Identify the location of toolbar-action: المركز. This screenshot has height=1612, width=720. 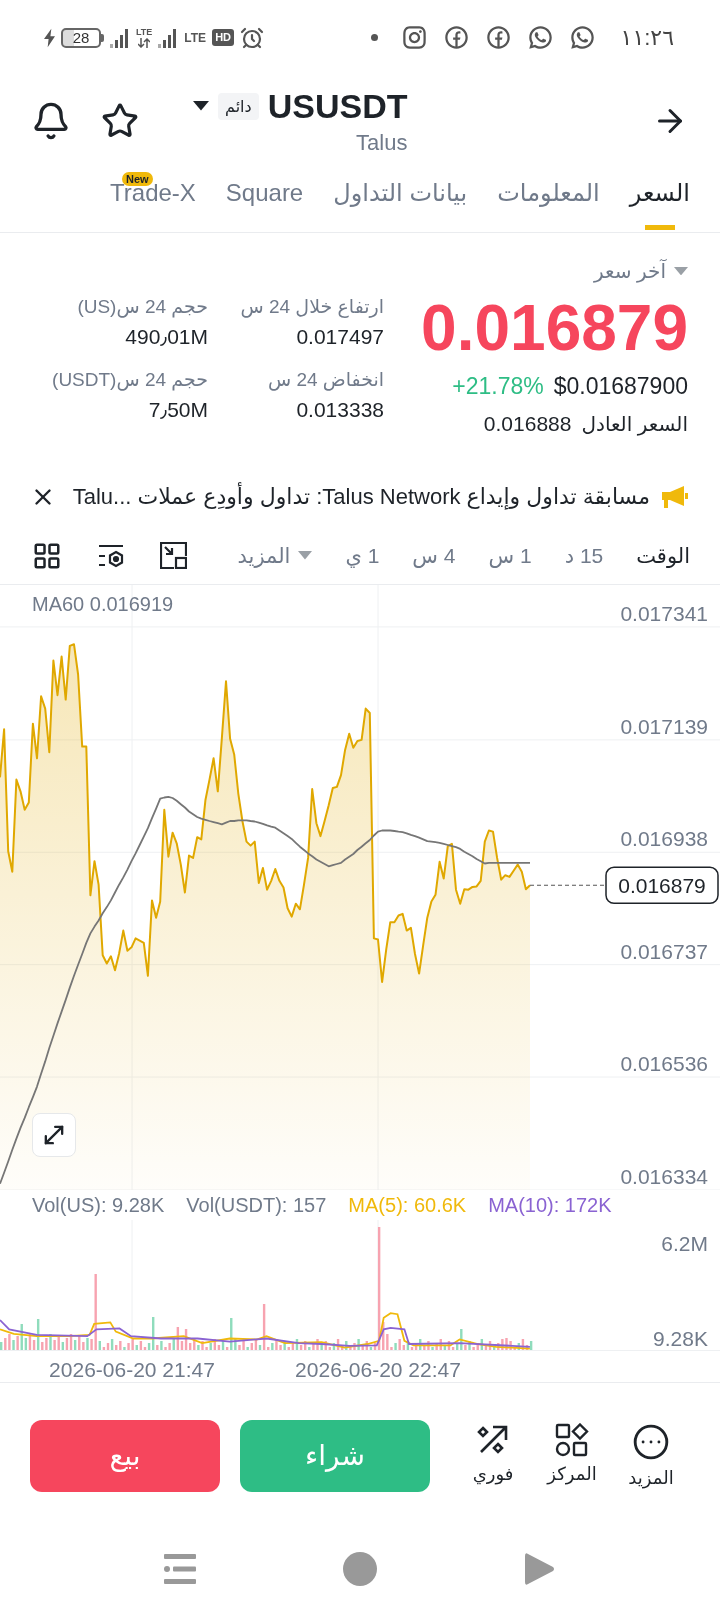
(572, 1455).